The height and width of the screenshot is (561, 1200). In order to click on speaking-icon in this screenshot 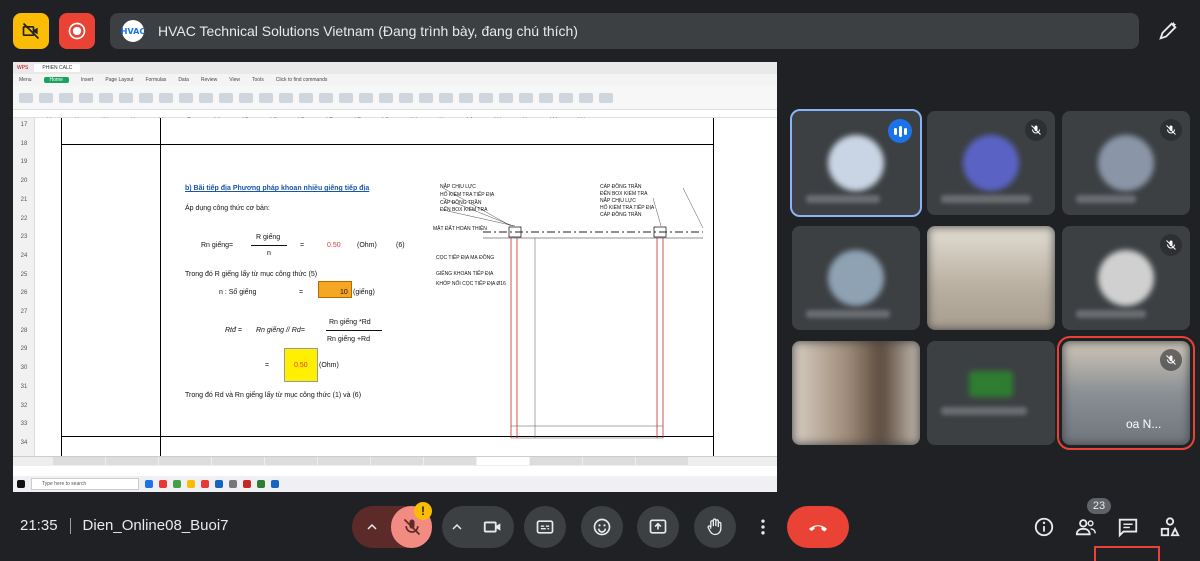, I will do `click(900, 131)`.